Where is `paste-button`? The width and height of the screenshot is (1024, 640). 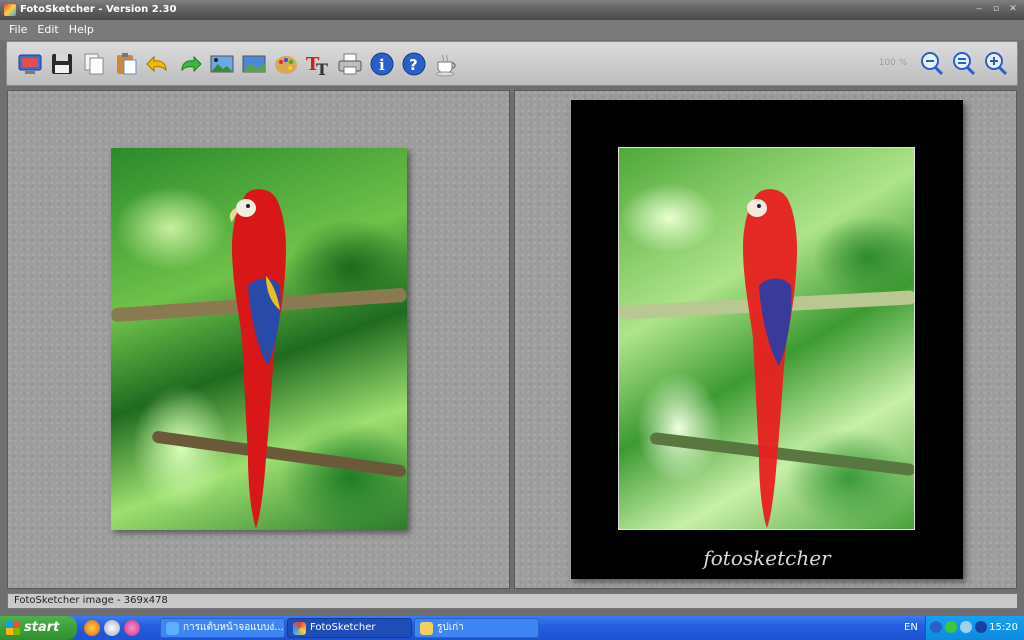
paste-button is located at coordinates (126, 64).